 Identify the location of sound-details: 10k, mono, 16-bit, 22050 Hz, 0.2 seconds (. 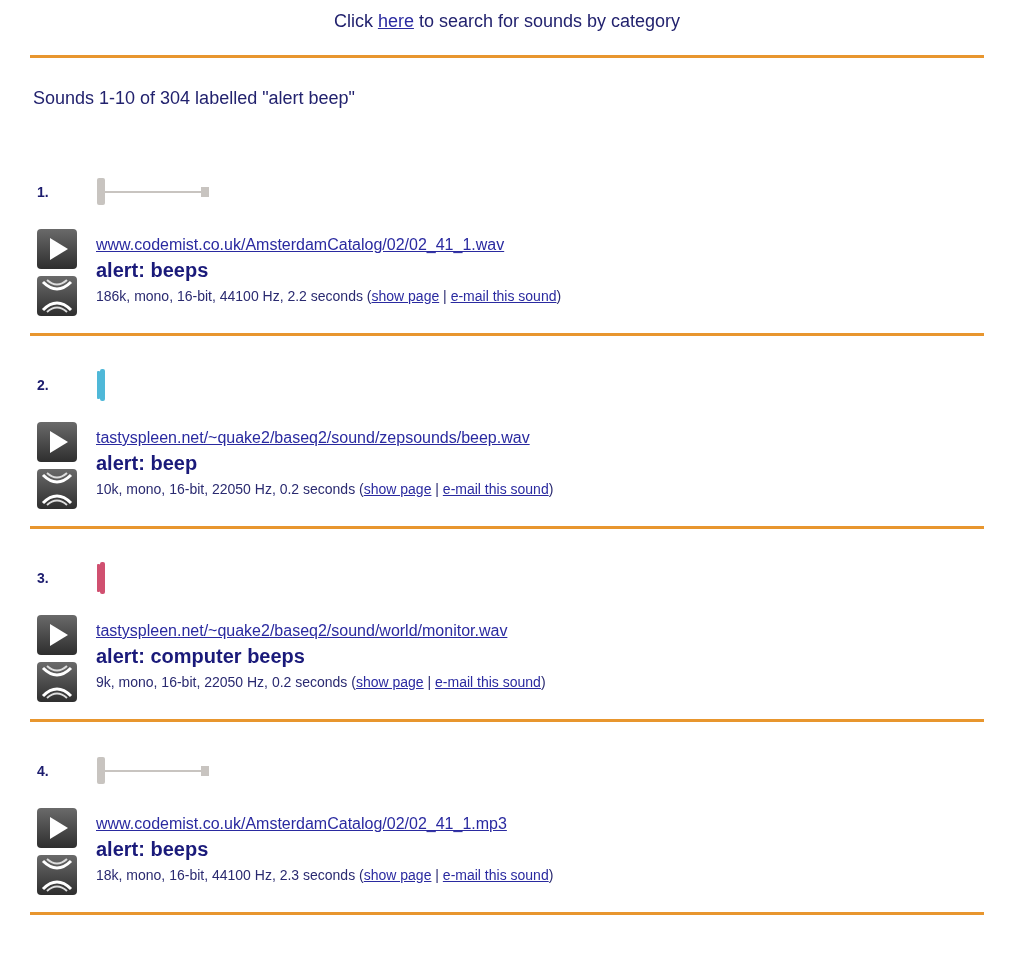
(230, 489).